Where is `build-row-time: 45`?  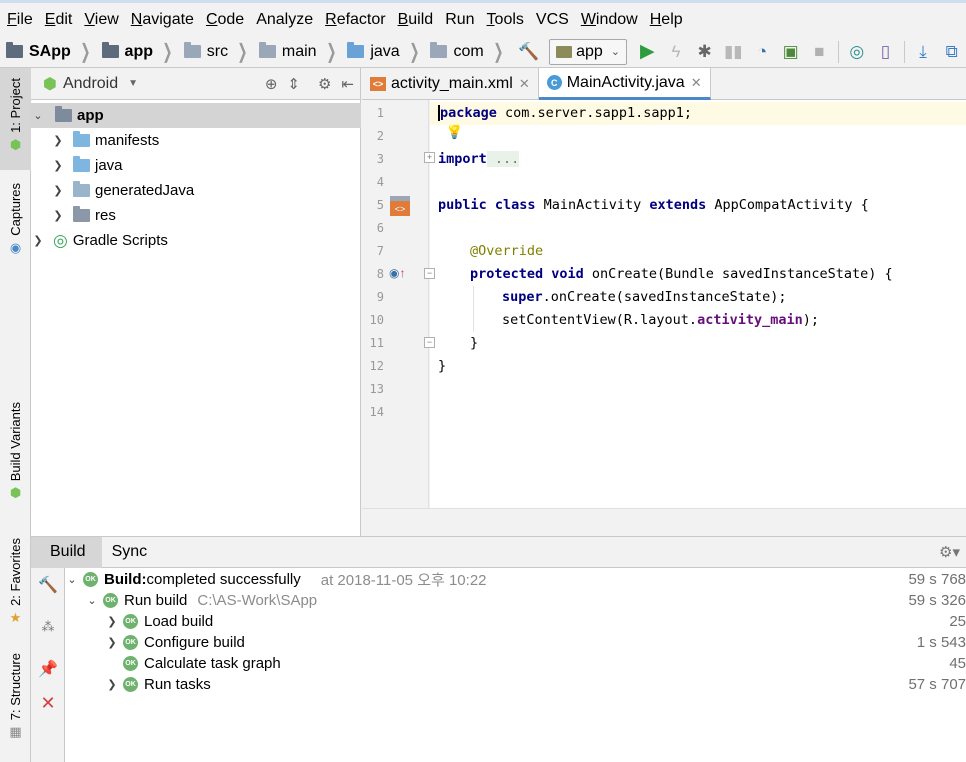
build-row-time: 45 is located at coordinates (957, 663).